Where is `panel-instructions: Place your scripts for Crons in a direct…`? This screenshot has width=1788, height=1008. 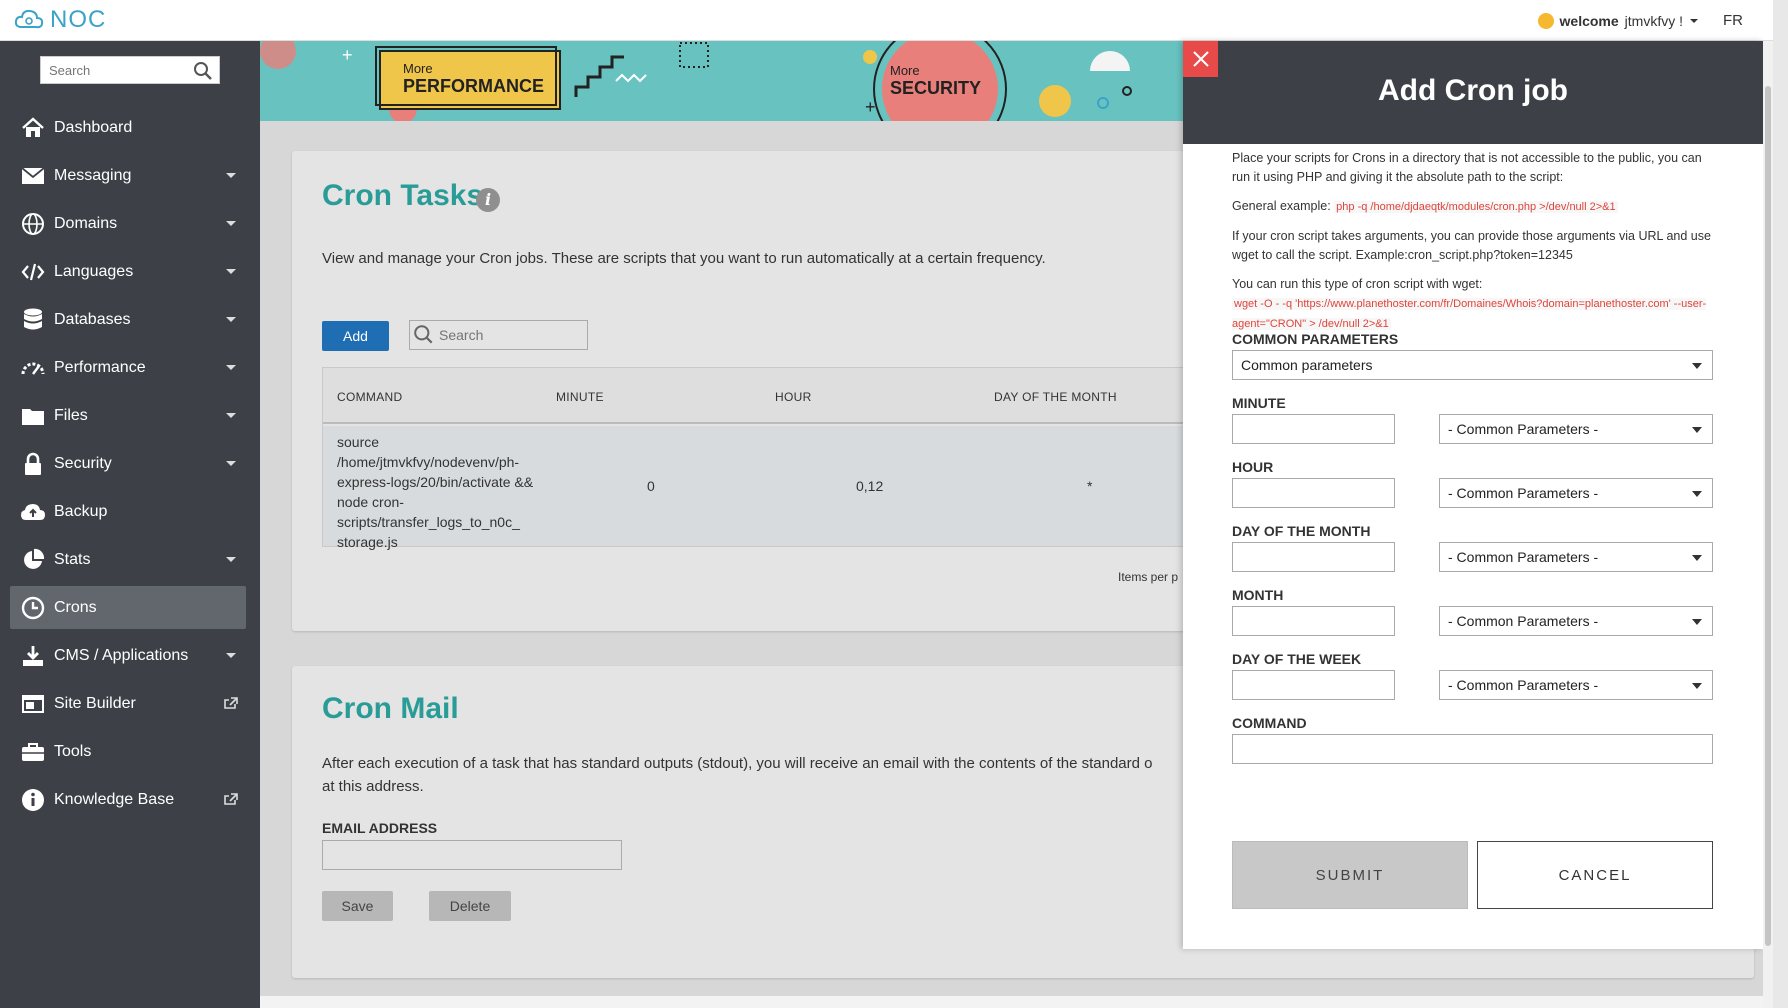
panel-instructions: Place your scripts for Crons in a direct… is located at coordinates (1477, 246).